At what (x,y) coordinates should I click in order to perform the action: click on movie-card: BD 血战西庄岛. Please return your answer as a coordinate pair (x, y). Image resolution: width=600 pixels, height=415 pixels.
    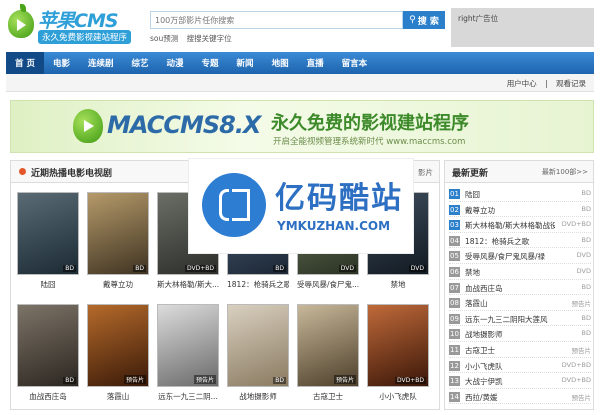
    Looking at the image, I should click on (48, 356).